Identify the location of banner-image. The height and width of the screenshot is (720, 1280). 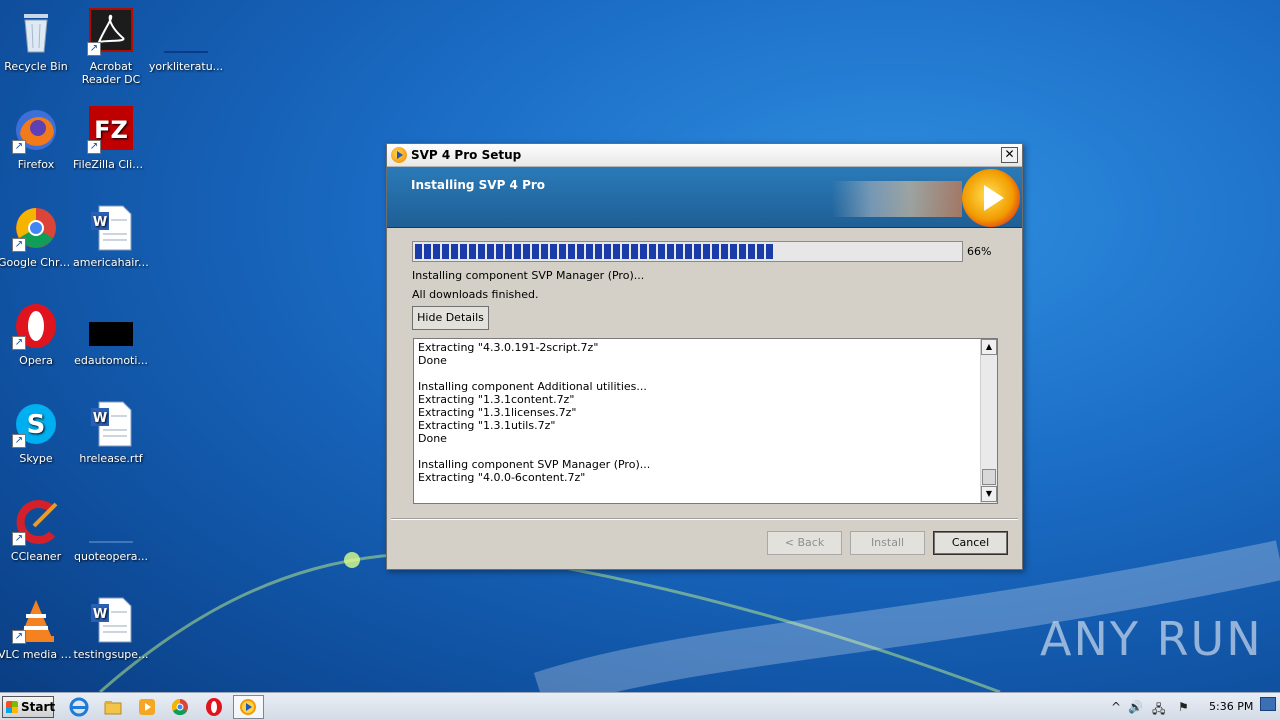
(897, 199).